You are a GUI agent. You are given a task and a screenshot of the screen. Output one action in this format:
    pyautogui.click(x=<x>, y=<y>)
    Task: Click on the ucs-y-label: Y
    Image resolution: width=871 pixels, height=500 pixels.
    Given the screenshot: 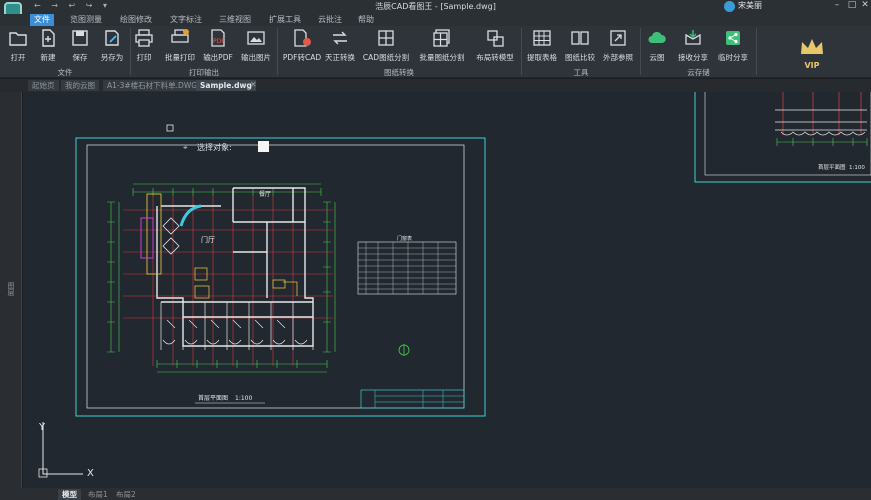 What is the action you would take?
    pyautogui.click(x=42, y=427)
    